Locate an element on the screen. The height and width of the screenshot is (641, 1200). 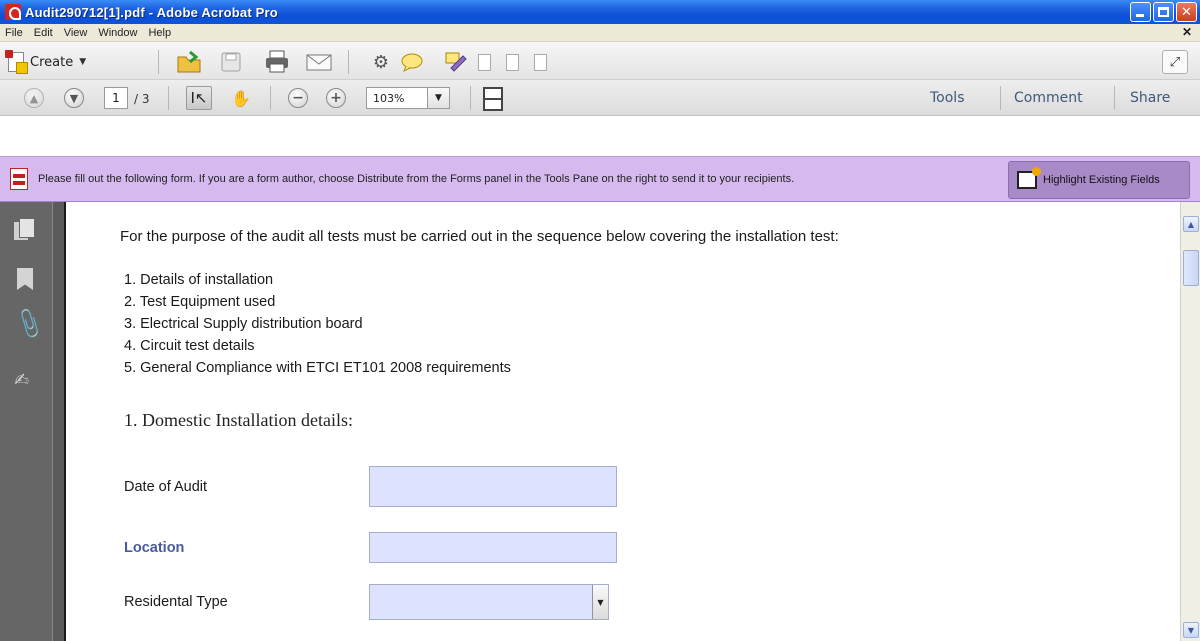
close-window-button: ✕ is located at coordinates (1186, 12).